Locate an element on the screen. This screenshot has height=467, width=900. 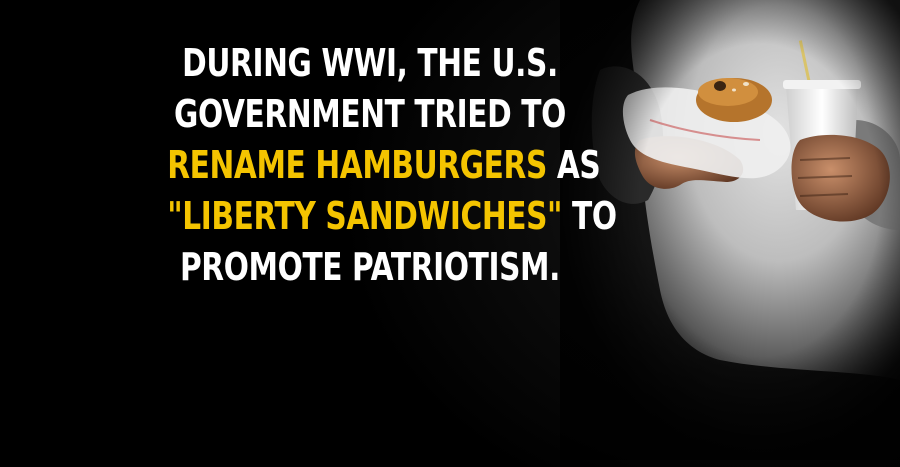
headline-line-4: "LIBERTY SANDWICHES" TO is located at coordinates (392, 216).